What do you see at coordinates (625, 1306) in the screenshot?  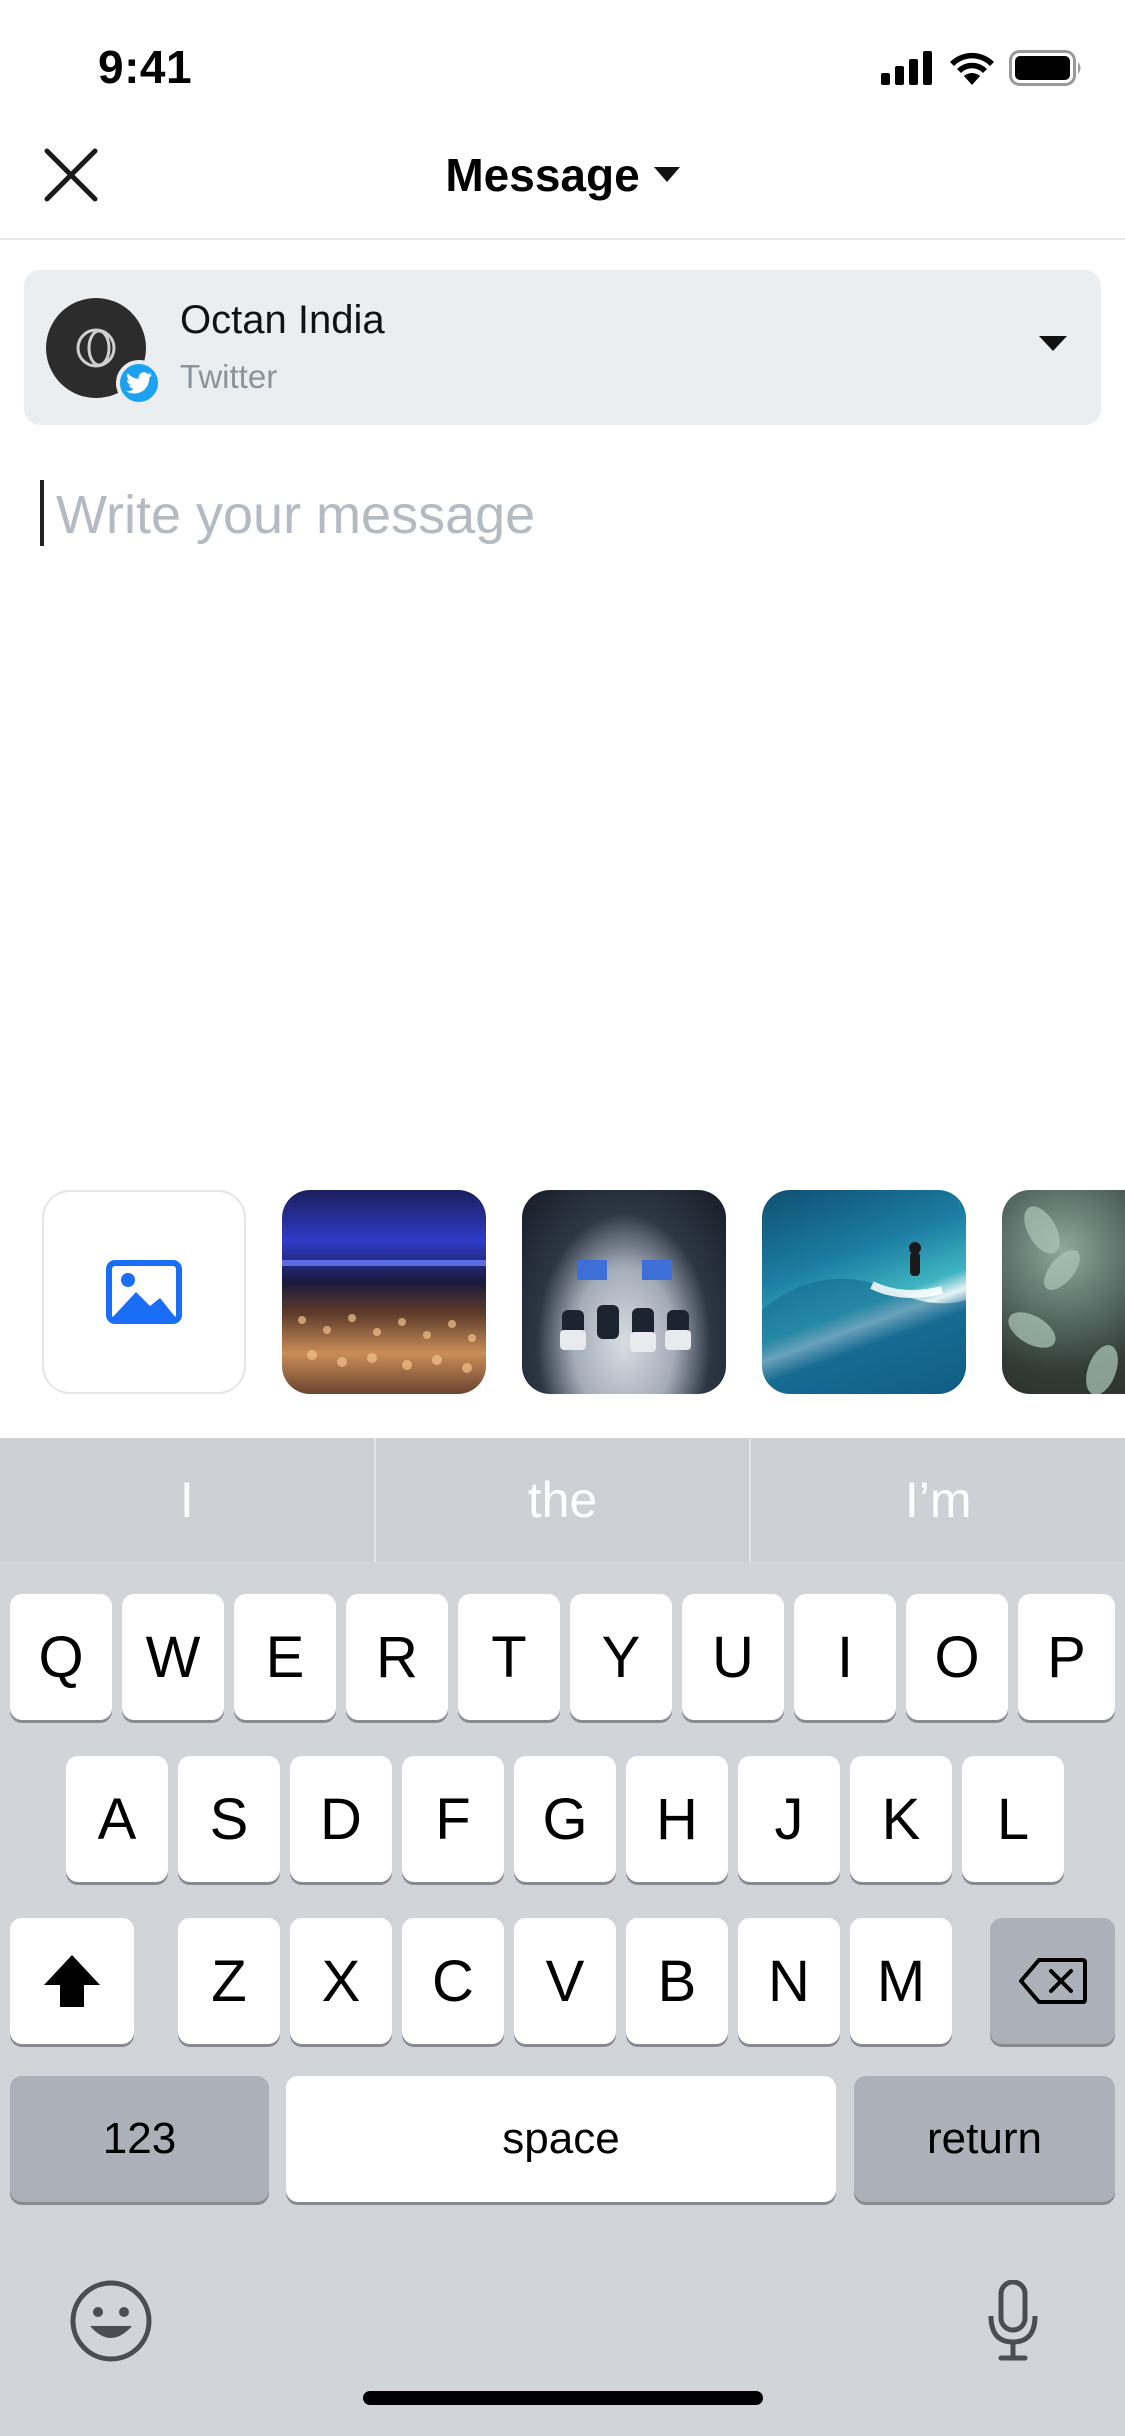 I see `panel-discussion-image` at bounding box center [625, 1306].